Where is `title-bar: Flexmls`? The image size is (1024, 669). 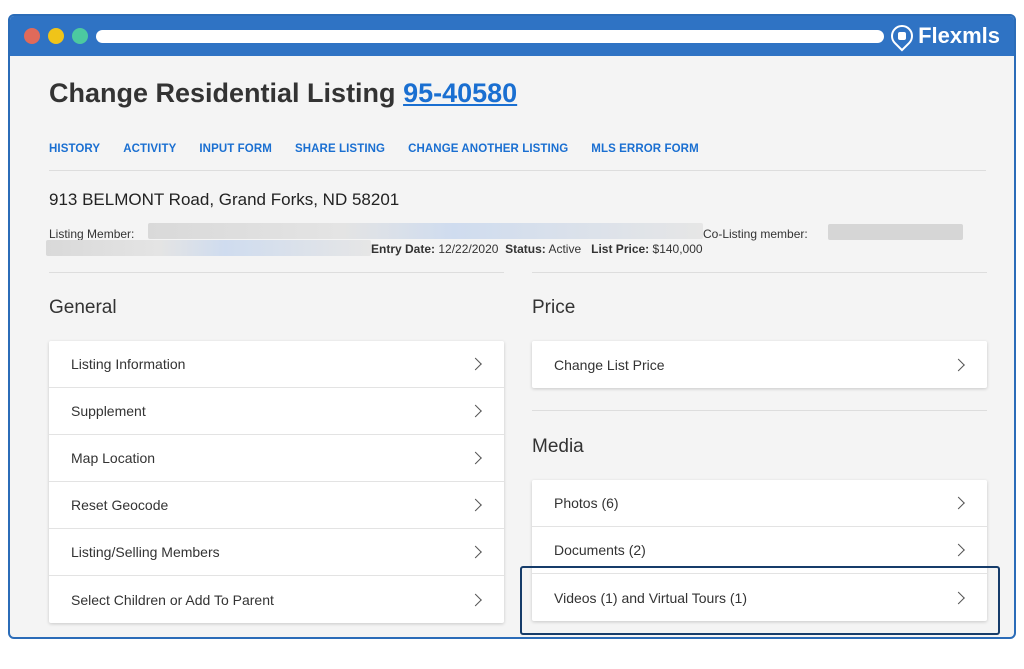
title-bar: Flexmls is located at coordinates (512, 36).